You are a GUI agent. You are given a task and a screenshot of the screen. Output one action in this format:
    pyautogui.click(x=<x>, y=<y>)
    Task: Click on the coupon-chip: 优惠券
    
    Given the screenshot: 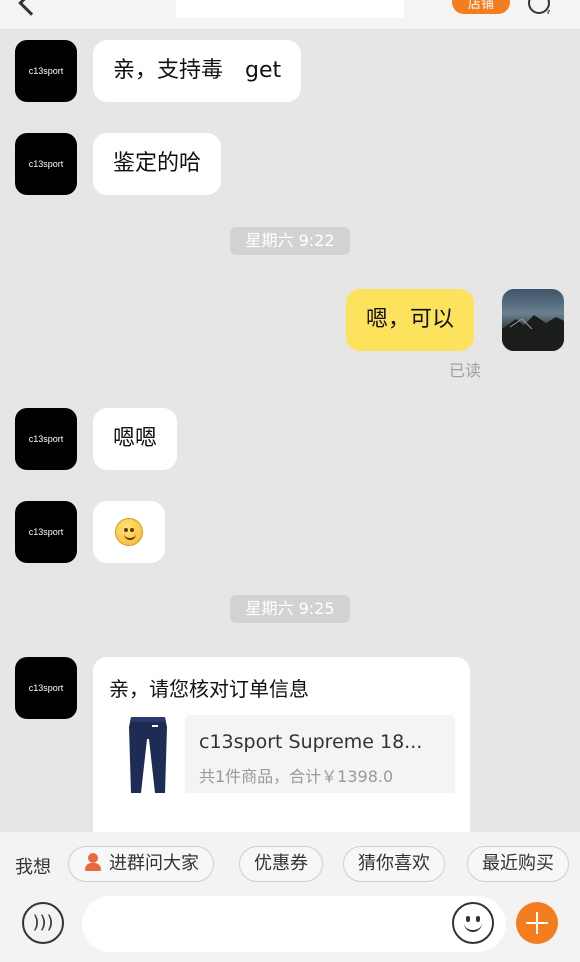 What is the action you would take?
    pyautogui.click(x=281, y=864)
    